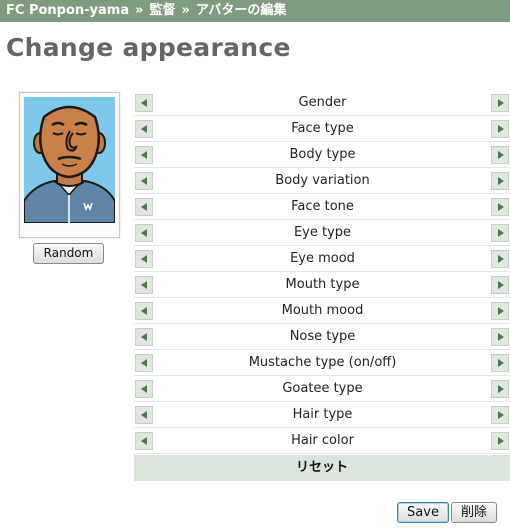 The image size is (510, 529). I want to click on option-label: Body type, so click(322, 154).